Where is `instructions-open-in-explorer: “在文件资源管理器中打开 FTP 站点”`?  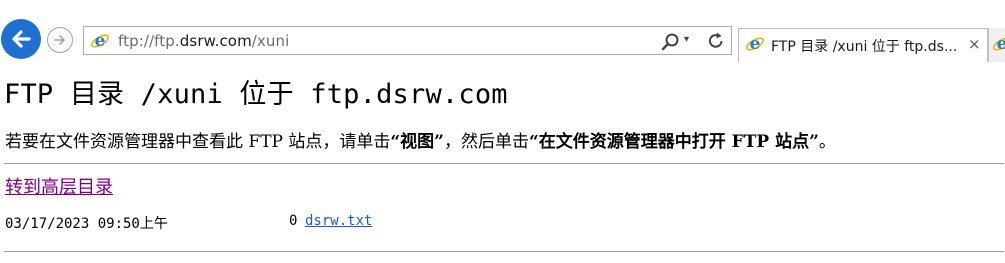 instructions-open-in-explorer: “在文件资源管理器中打开 FTP 站点” is located at coordinates (673, 142).